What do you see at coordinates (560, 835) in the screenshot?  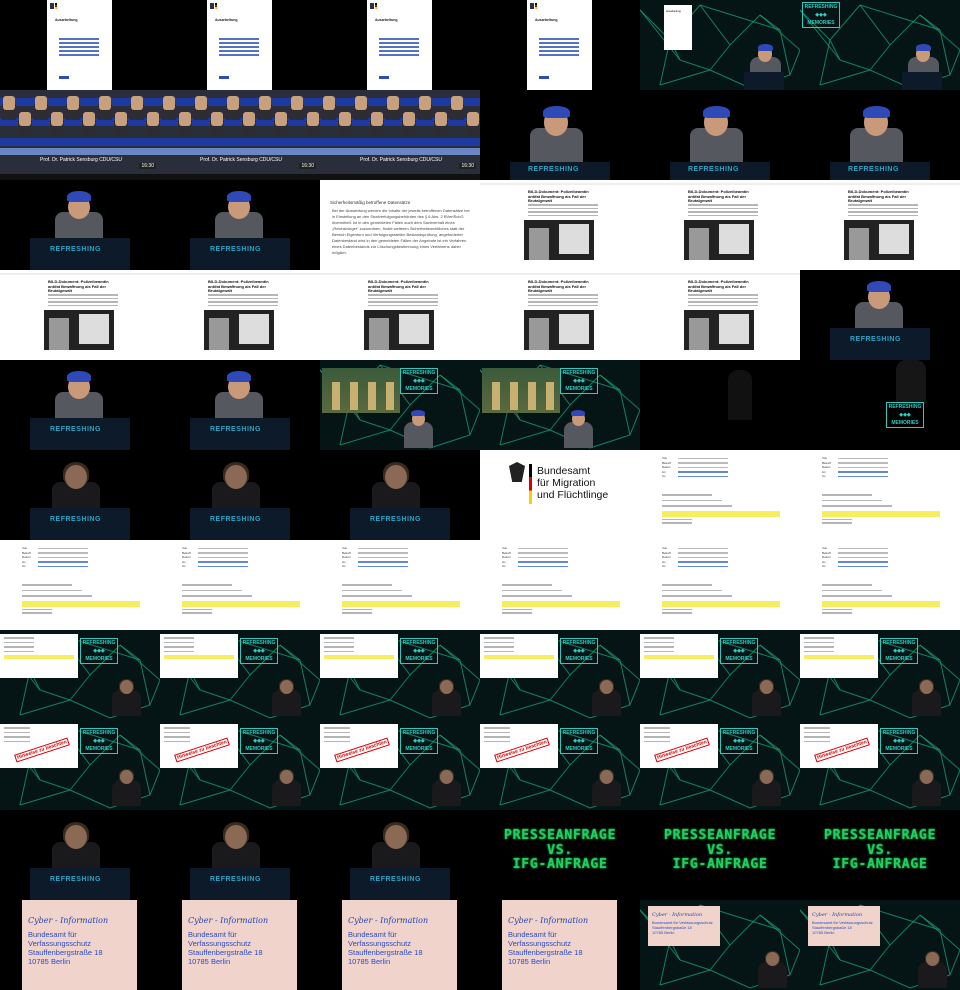 I see `presse-line: PRESSEANFRAGE` at bounding box center [560, 835].